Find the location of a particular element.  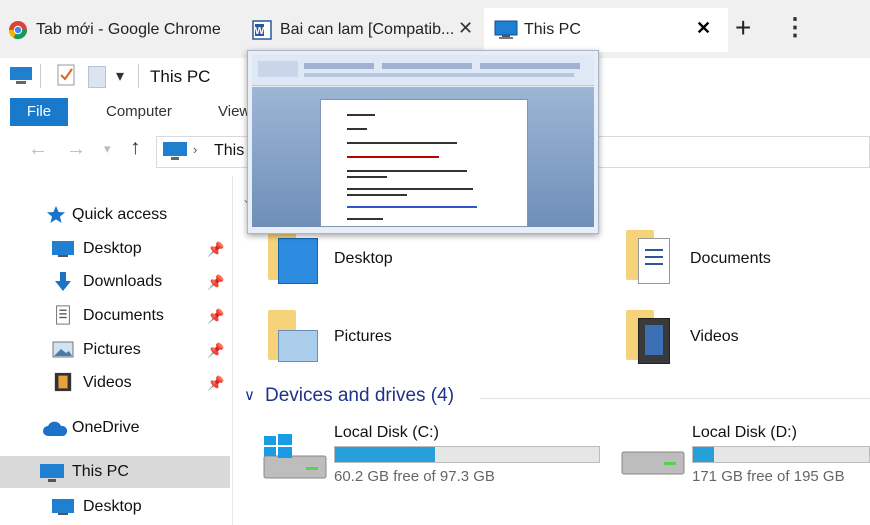

svg-text: W is located at coordinates (260, 31).